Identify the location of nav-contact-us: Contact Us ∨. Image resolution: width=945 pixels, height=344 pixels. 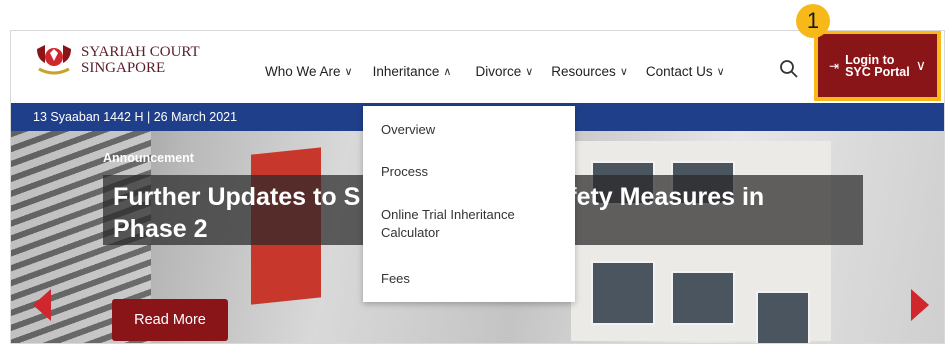
(684, 71).